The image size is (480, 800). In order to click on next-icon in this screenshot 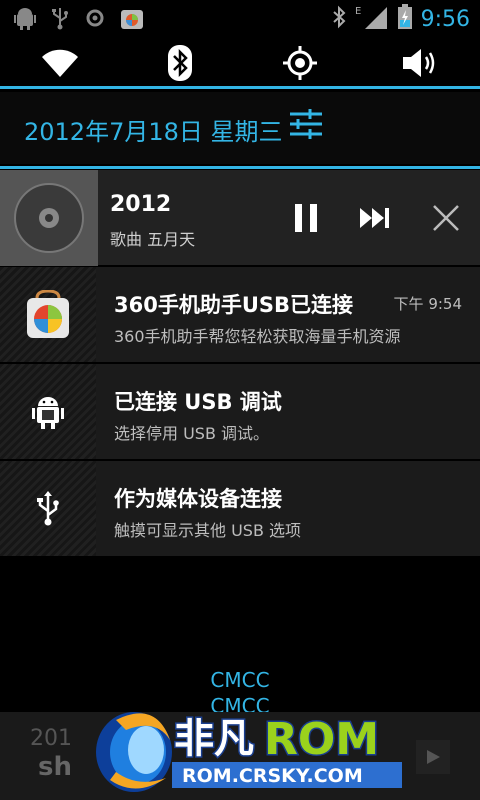, I will do `click(374, 218)`.